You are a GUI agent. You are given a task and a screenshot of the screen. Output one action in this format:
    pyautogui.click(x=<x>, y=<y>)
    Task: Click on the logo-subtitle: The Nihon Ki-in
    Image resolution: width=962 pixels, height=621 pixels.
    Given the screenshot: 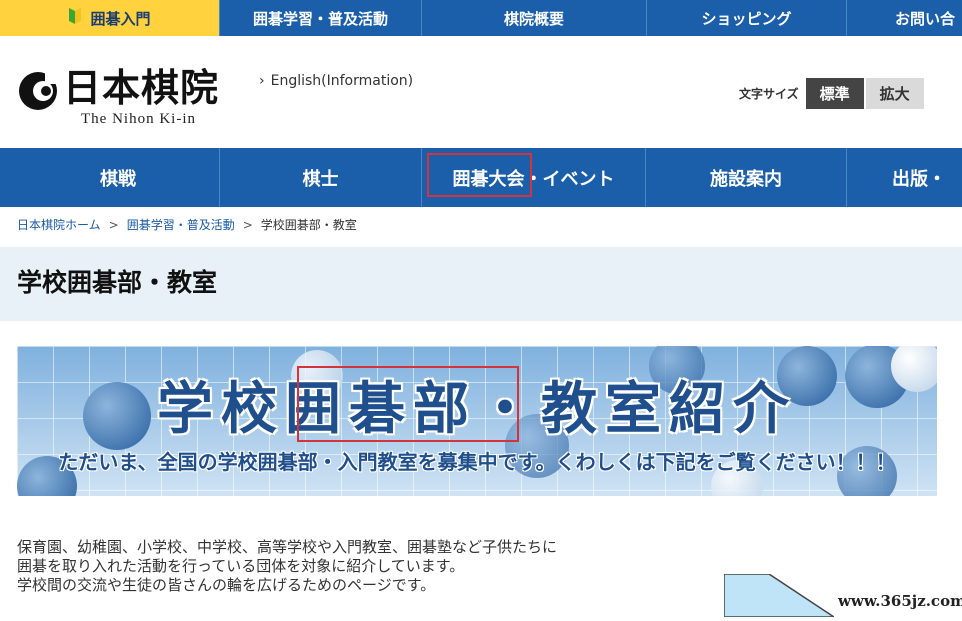 What is the action you would take?
    pyautogui.click(x=138, y=119)
    